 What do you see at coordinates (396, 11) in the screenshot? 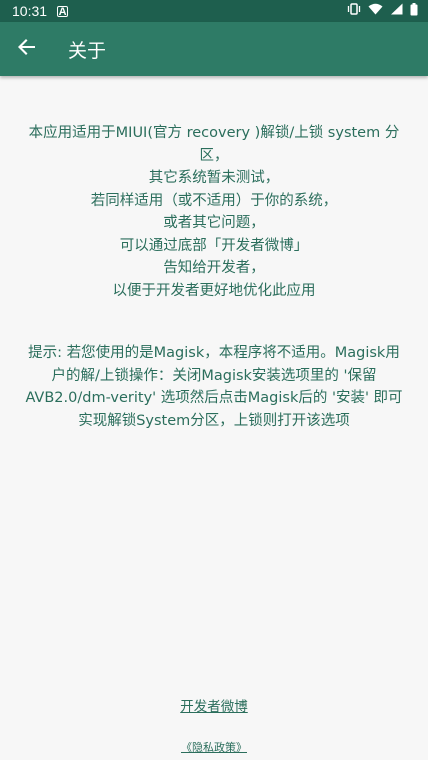
I see `signal-icon` at bounding box center [396, 11].